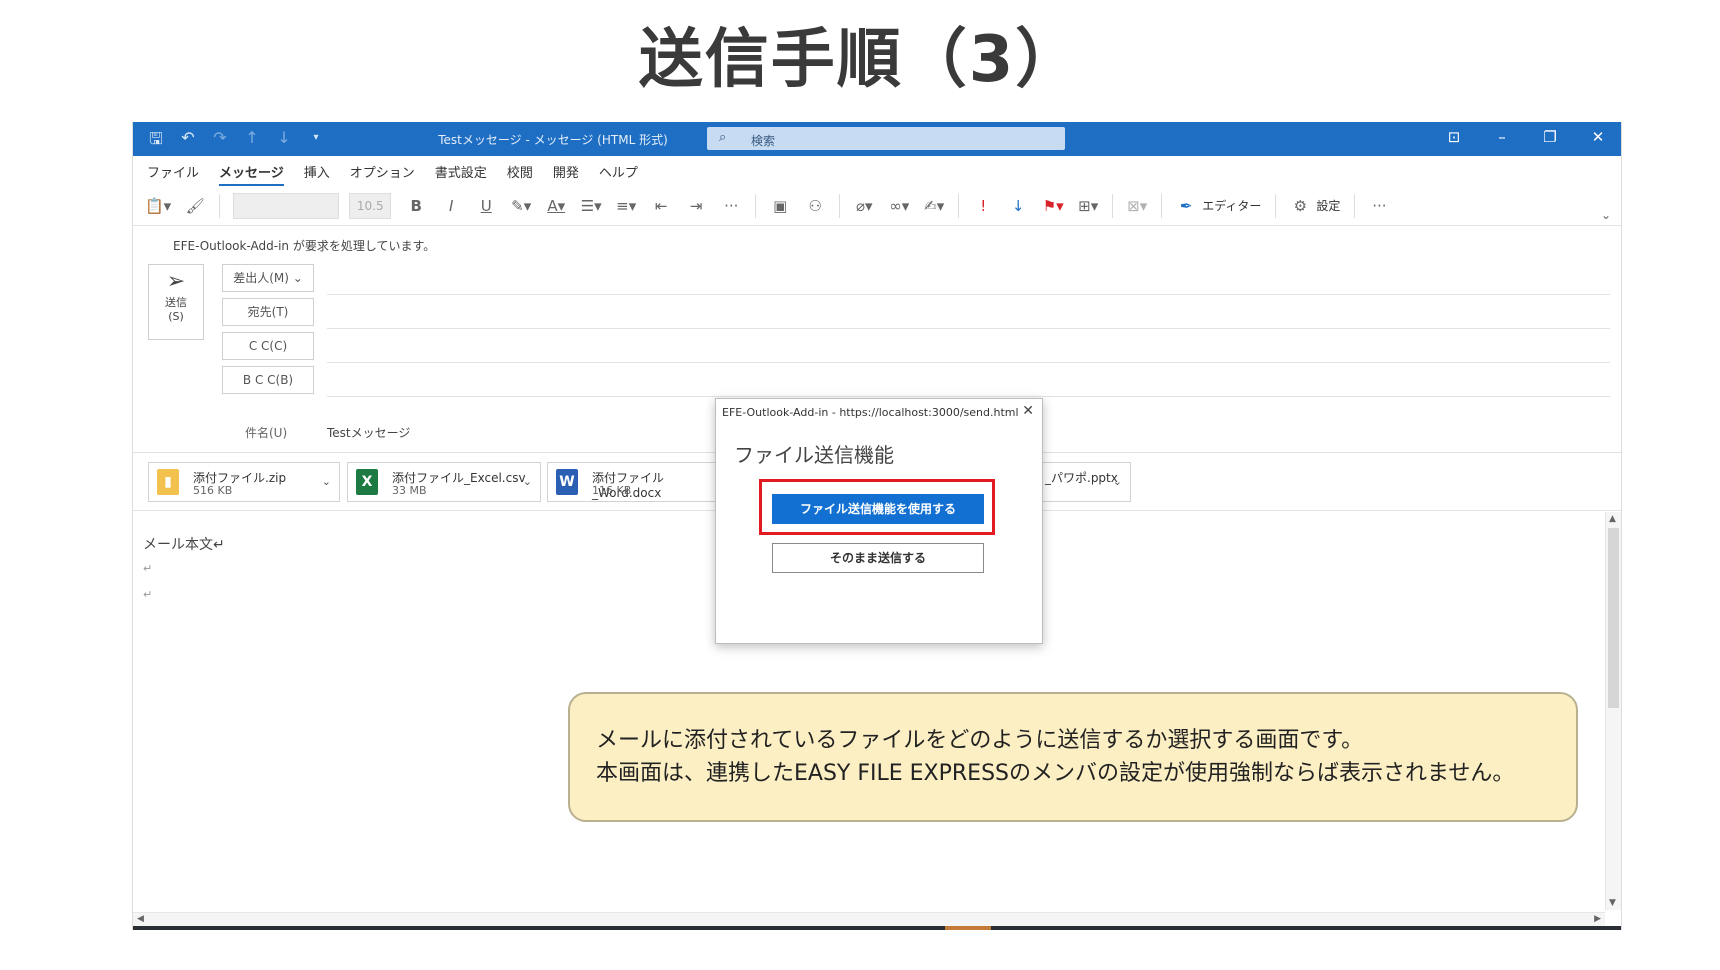  Describe the element at coordinates (382, 171) in the screenshot. I see `tab-options: オプション` at that location.